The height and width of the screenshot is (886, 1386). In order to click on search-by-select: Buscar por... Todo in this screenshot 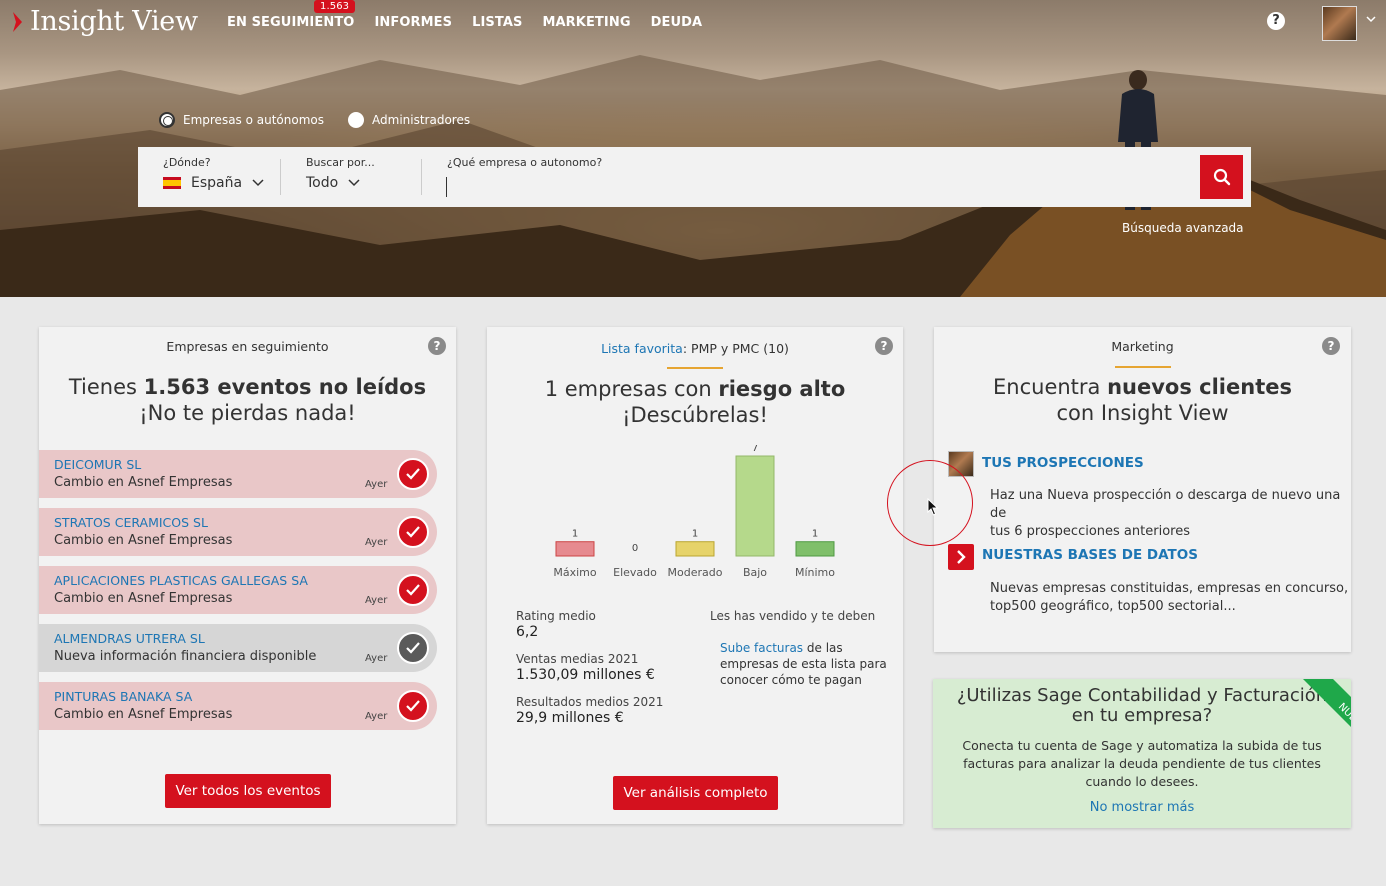, I will do `click(340, 173)`.